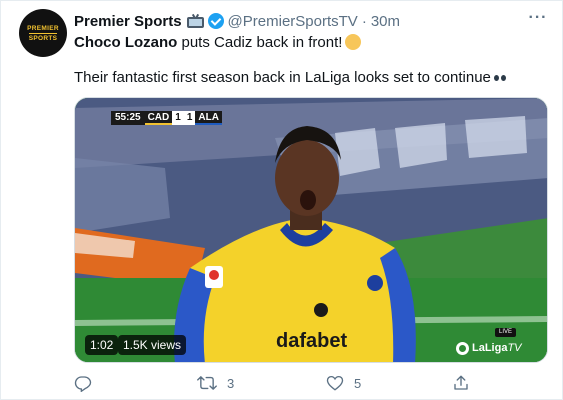 The height and width of the screenshot is (400, 563). Describe the element at coordinates (83, 384) in the screenshot. I see `reply-icon` at that location.